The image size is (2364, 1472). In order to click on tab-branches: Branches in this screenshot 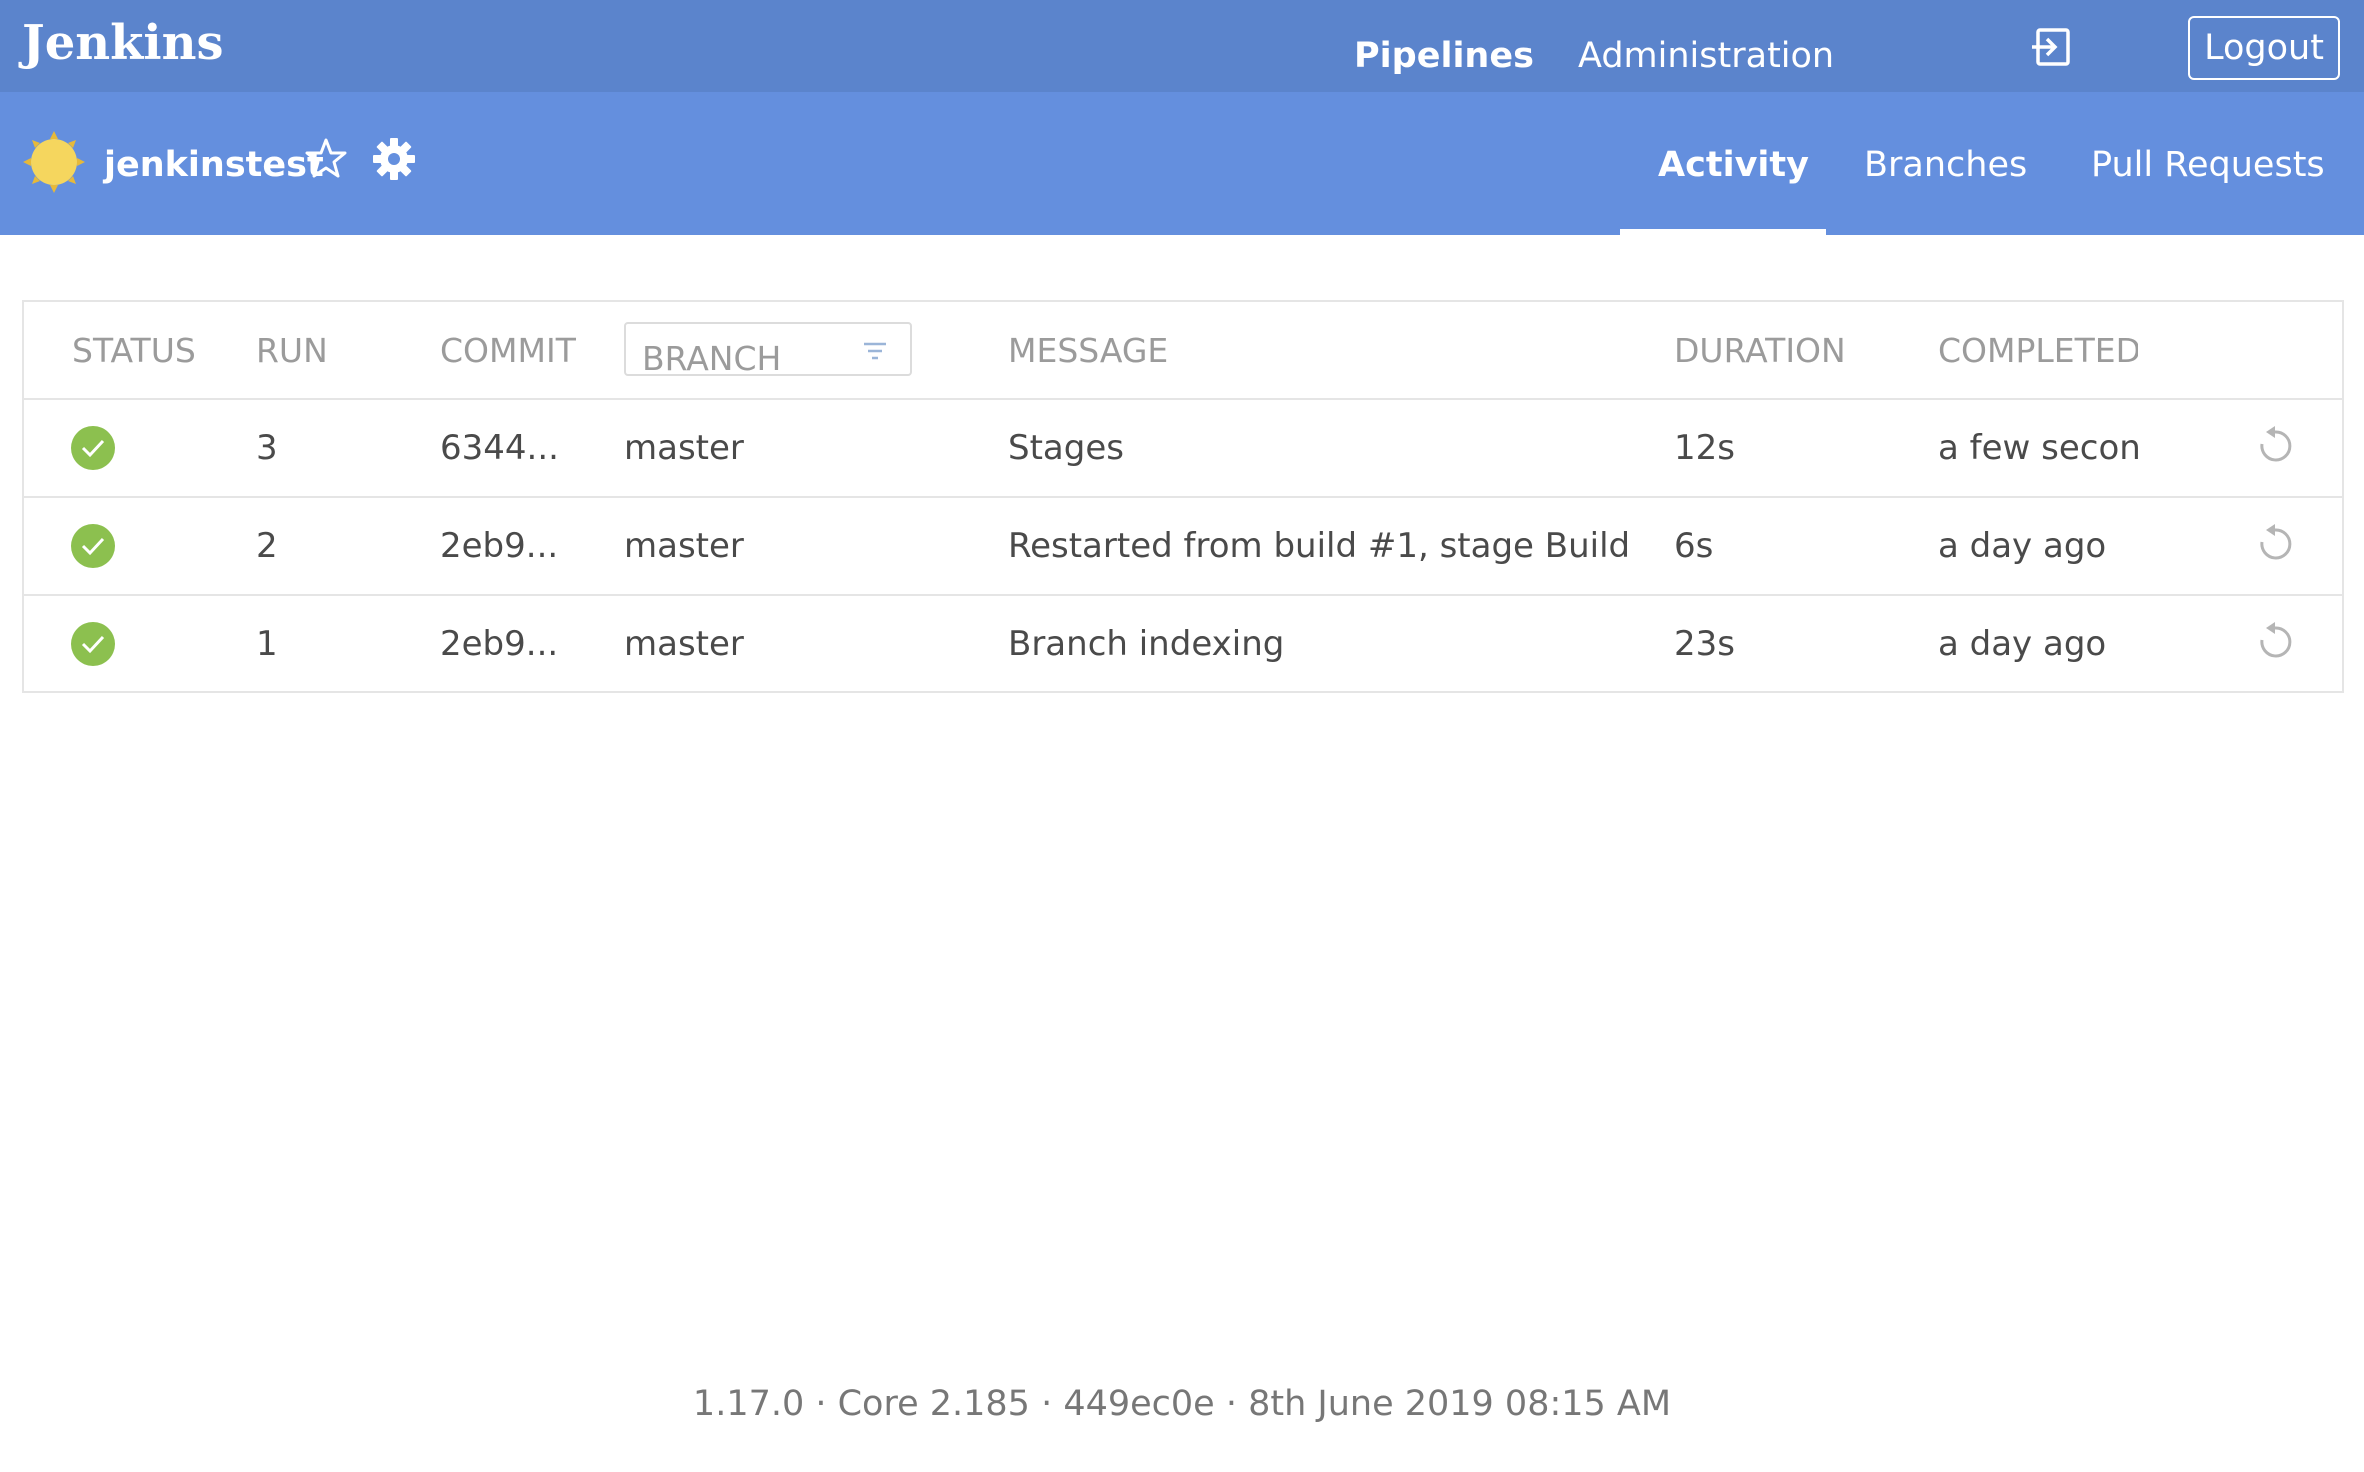, I will do `click(1945, 165)`.